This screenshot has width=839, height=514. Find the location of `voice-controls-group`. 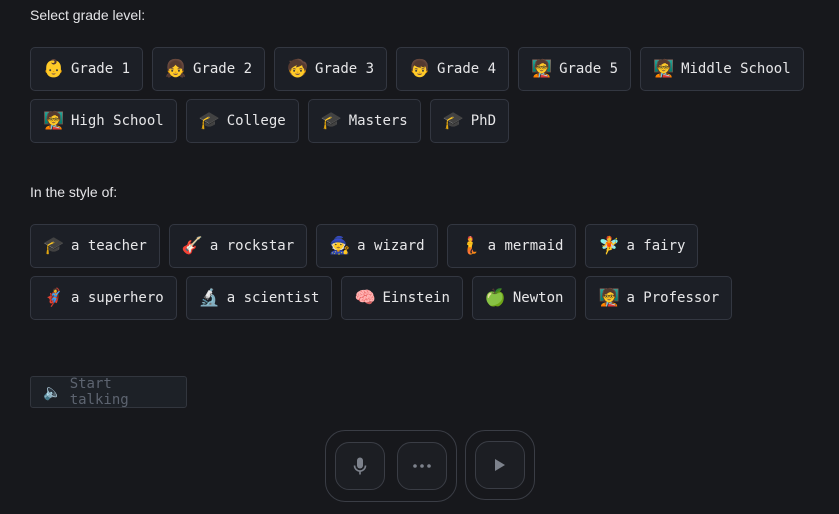

voice-controls-group is located at coordinates (391, 466).